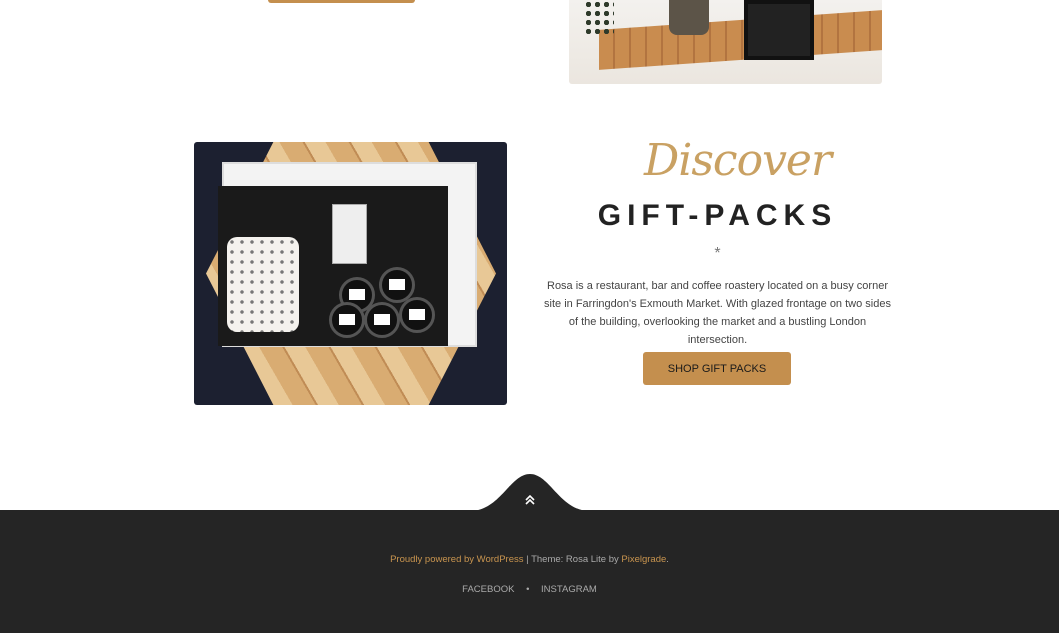  What do you see at coordinates (530, 502) in the screenshot?
I see `chevron-double-up-icon` at bounding box center [530, 502].